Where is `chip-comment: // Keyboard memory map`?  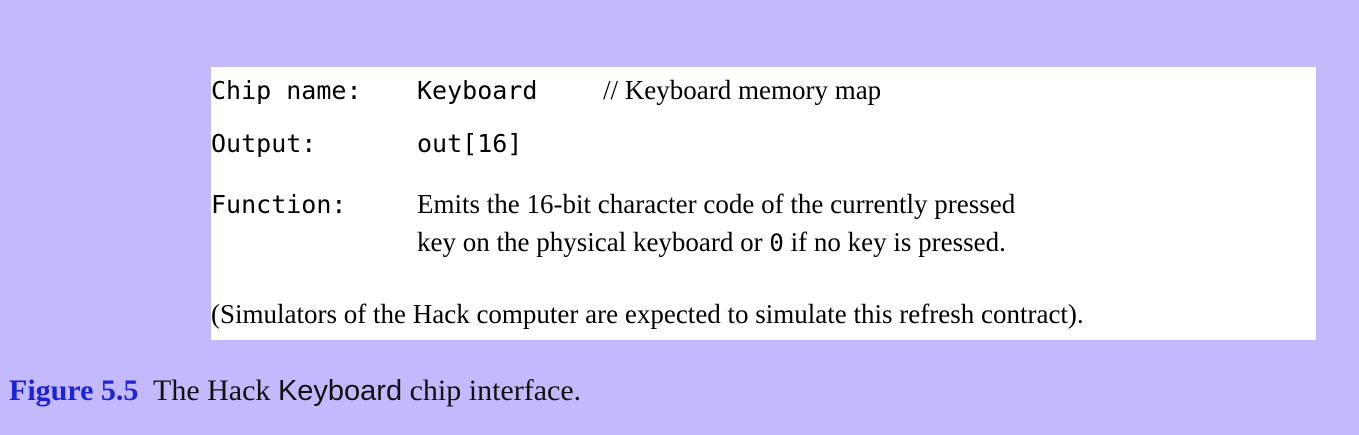 chip-comment: // Keyboard memory map is located at coordinates (742, 90).